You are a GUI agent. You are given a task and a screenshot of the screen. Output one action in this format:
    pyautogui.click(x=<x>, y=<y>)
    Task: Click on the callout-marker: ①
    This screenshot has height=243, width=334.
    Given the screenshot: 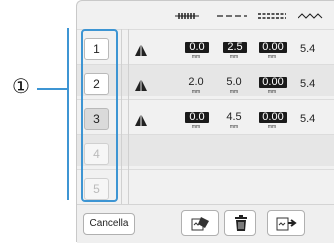 What is the action you would take?
    pyautogui.click(x=21, y=86)
    